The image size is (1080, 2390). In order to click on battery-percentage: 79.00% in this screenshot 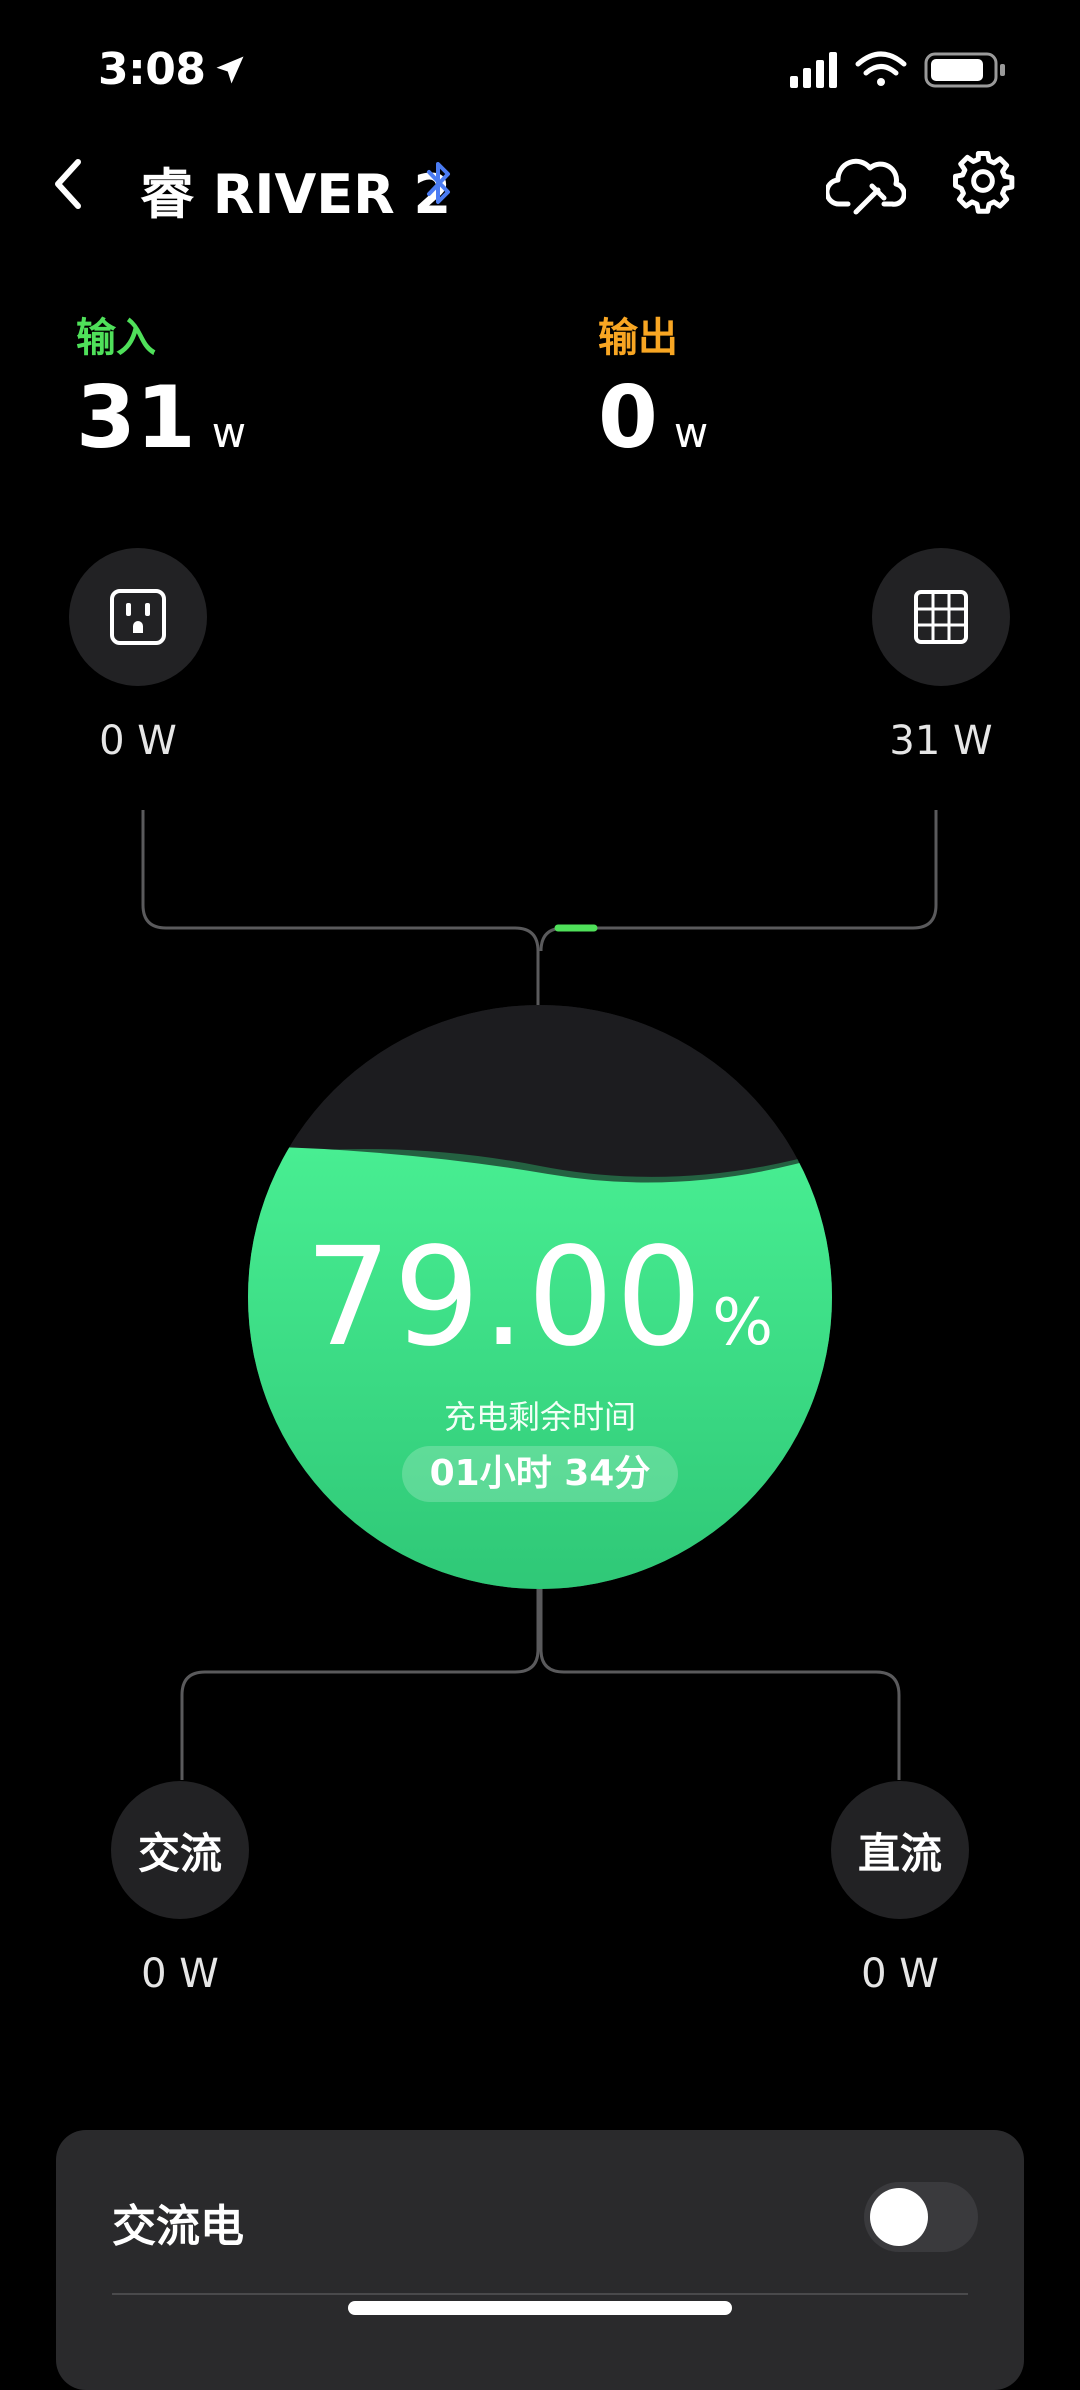, I will do `click(540, 1298)`.